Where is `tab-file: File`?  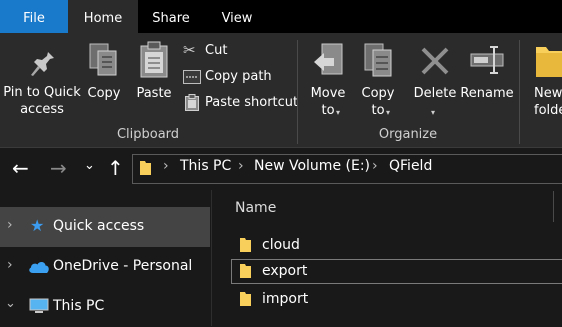 tab-file: File is located at coordinates (34, 16).